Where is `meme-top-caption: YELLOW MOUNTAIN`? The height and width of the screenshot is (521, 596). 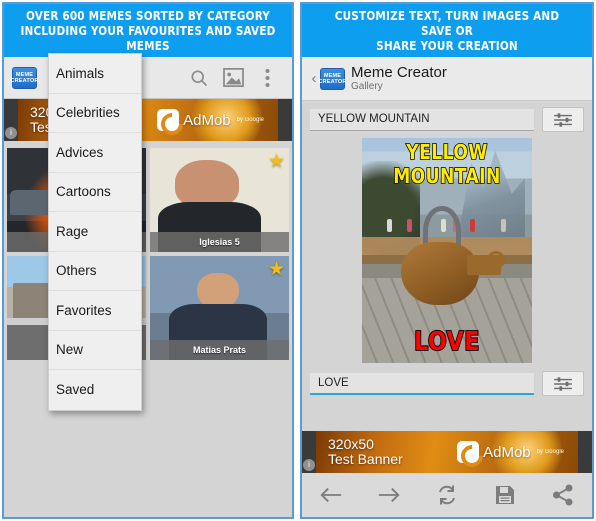
meme-top-caption: YELLOW MOUNTAIN is located at coordinates (446, 164).